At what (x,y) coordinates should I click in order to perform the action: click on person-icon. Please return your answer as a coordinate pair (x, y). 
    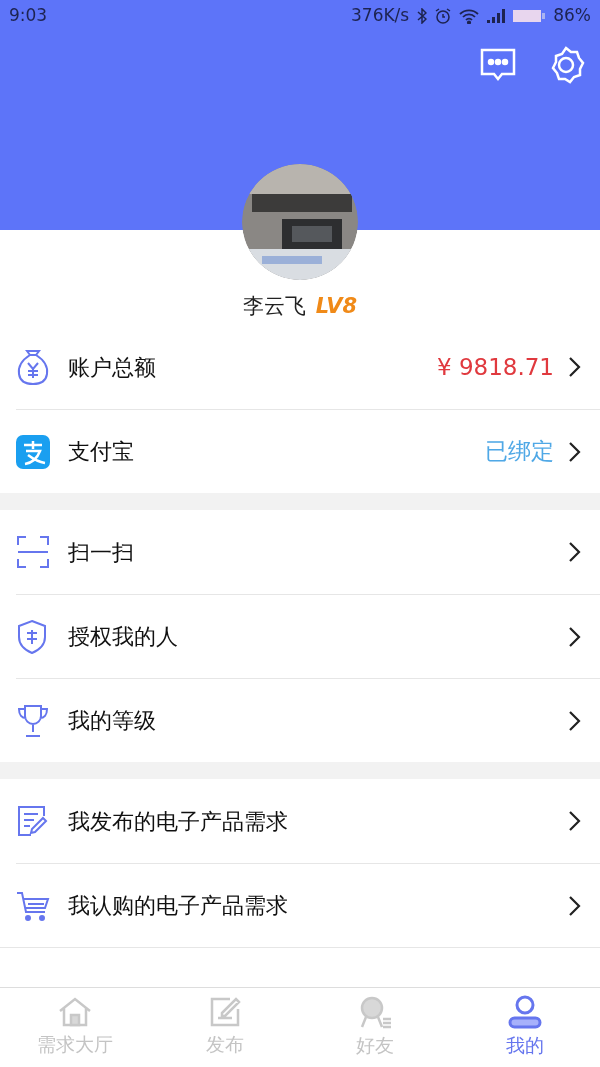
    Looking at the image, I should click on (525, 1012).